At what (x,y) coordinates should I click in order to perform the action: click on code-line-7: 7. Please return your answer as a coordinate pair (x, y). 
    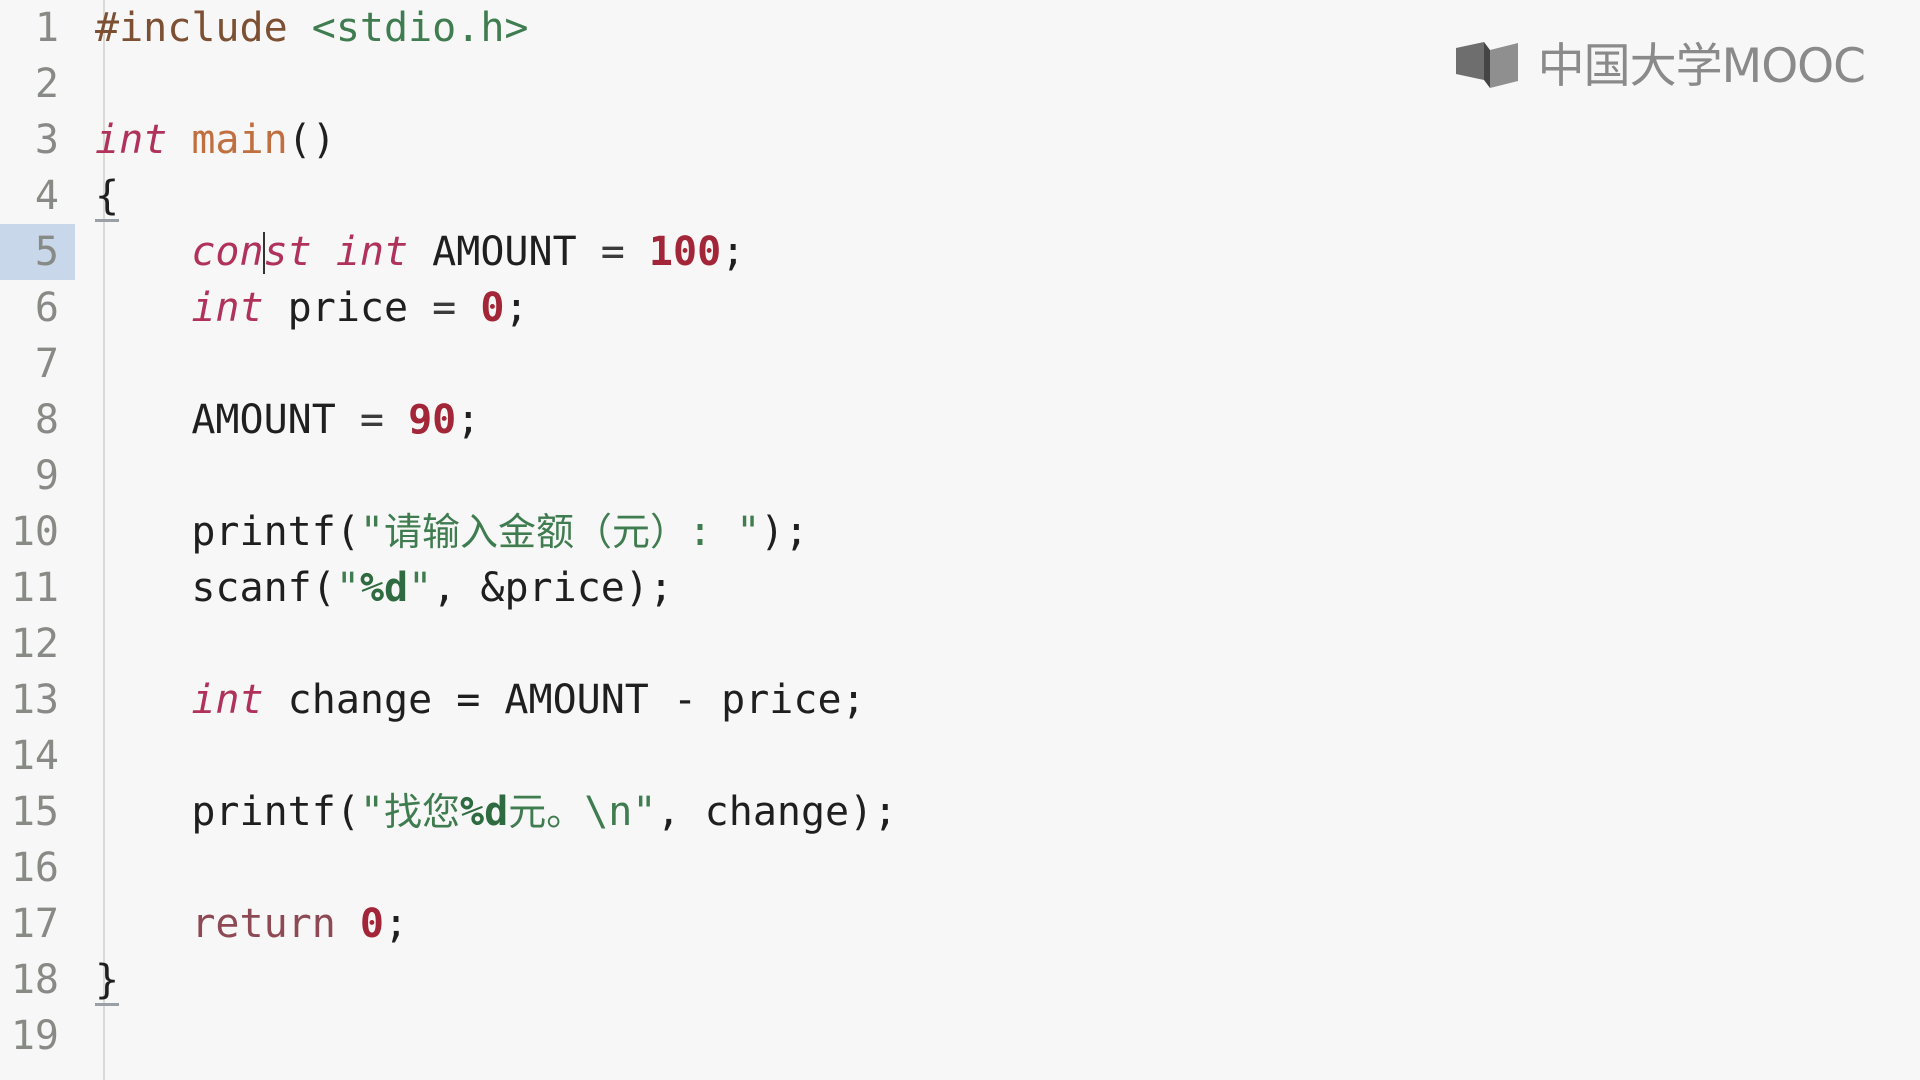
    Looking at the image, I should click on (960, 364).